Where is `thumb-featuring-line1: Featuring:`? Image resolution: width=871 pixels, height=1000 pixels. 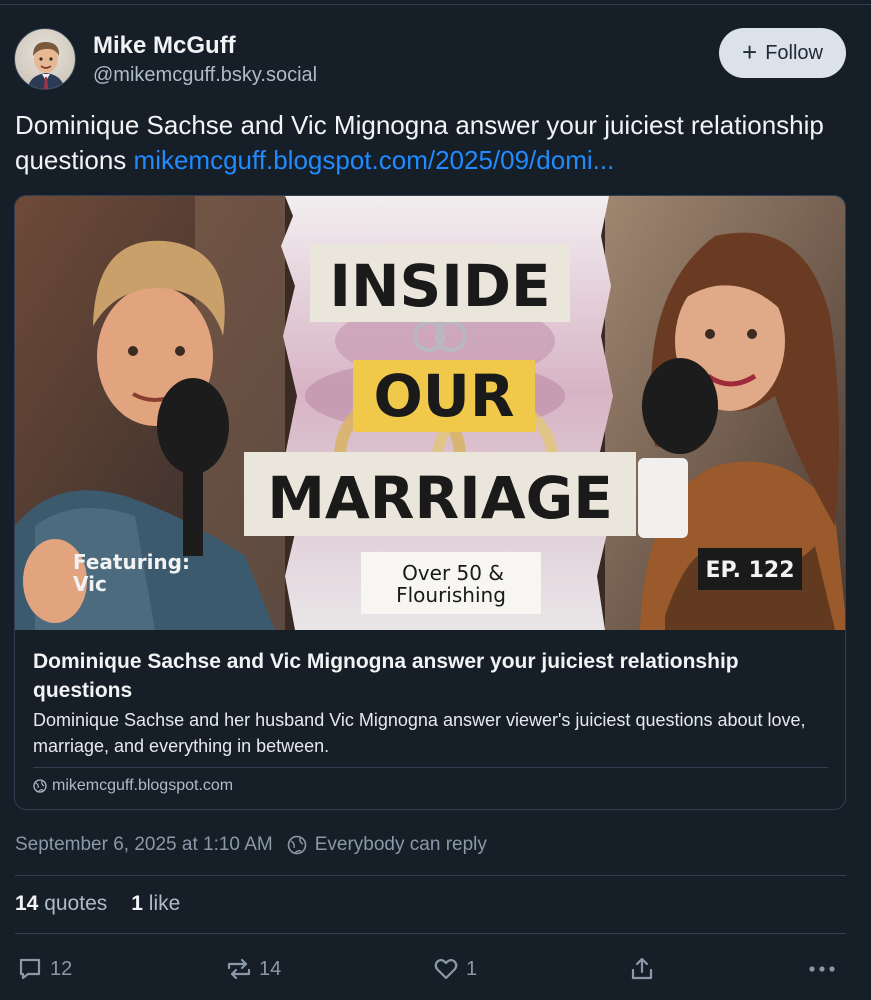 thumb-featuring-line1: Featuring: is located at coordinates (131, 562).